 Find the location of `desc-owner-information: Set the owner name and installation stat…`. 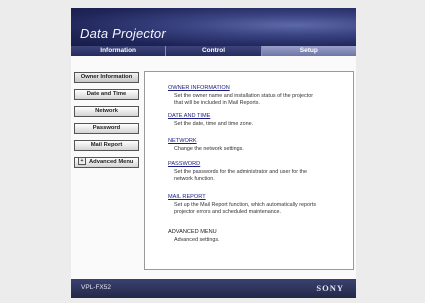

desc-owner-information: Set the owner name and installation stat… is located at coordinates (259, 100).